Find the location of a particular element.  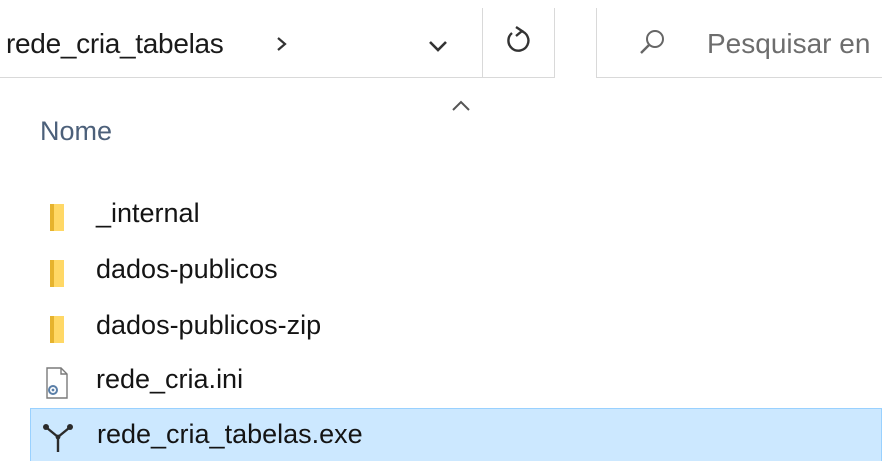

chevron-right-icon is located at coordinates (282, 44).